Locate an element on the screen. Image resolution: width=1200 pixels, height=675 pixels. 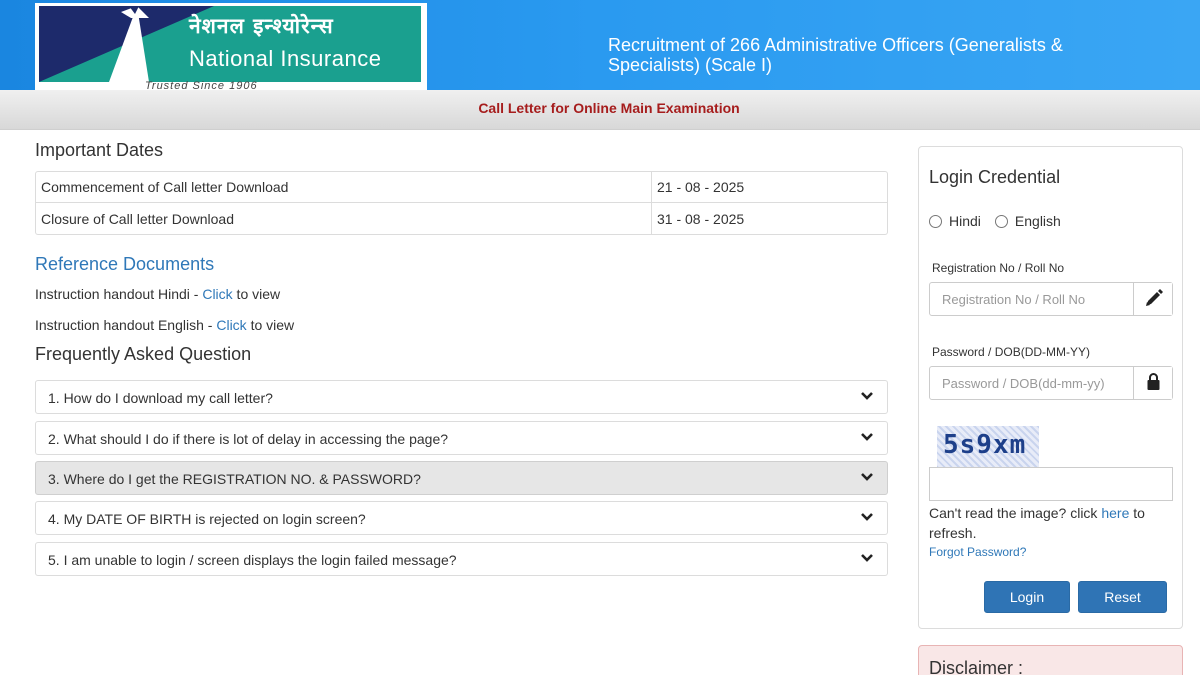
password-label: Password / DOB(DD-MM-YY) is located at coordinates (1011, 352).